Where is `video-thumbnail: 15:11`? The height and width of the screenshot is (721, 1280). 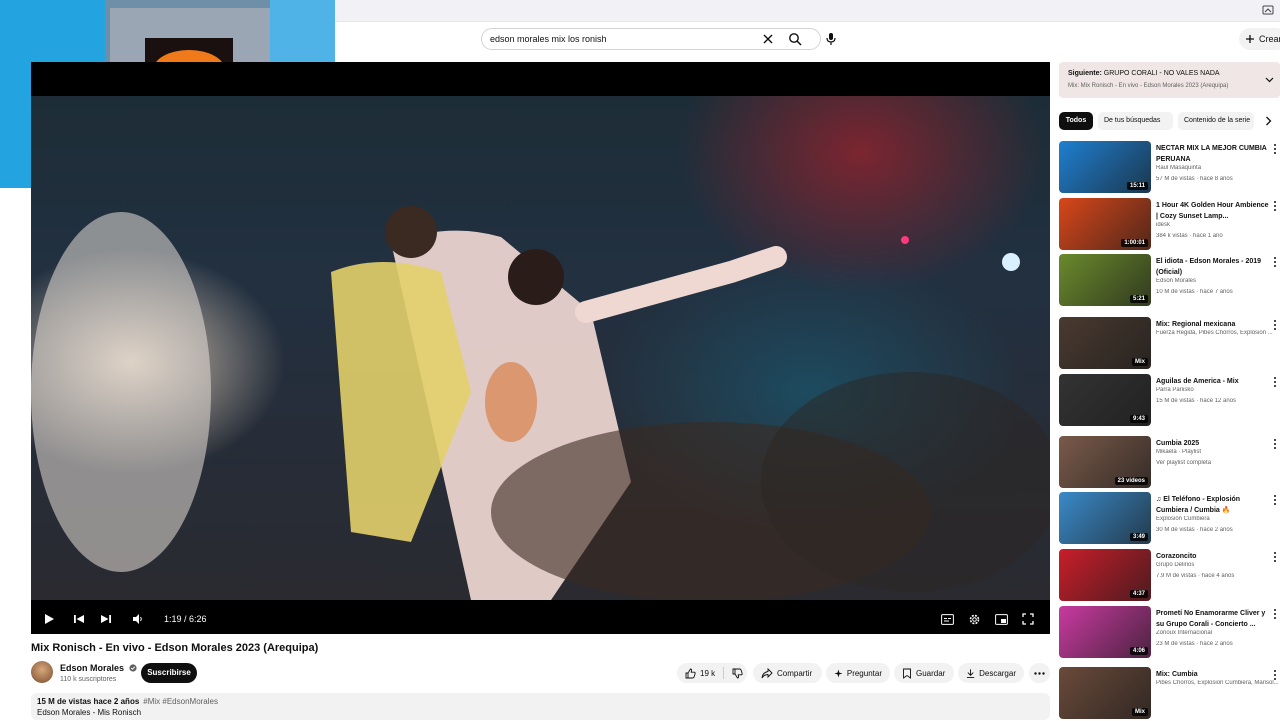
video-thumbnail: 15:11 is located at coordinates (1105, 167).